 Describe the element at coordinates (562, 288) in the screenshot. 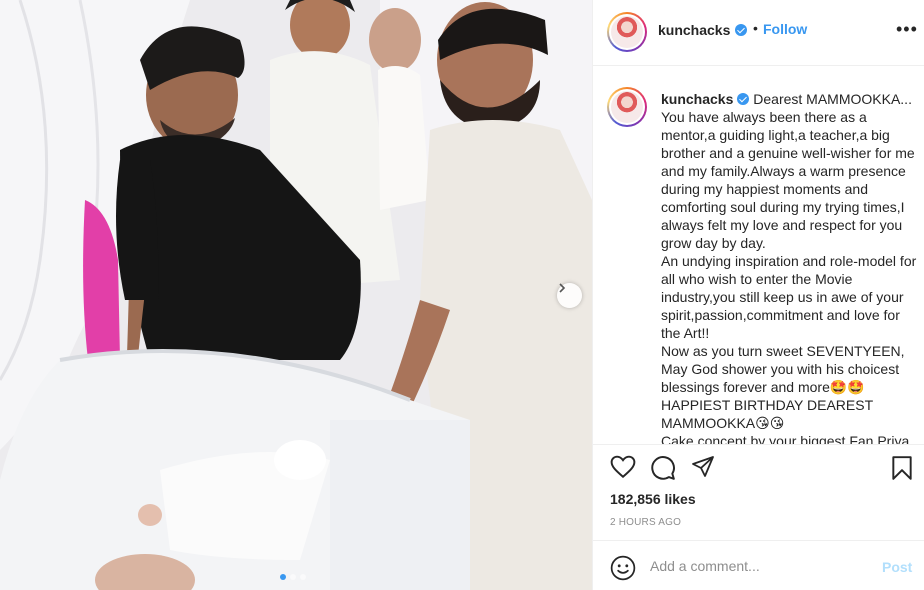

I see `chevron-right-icon` at that location.